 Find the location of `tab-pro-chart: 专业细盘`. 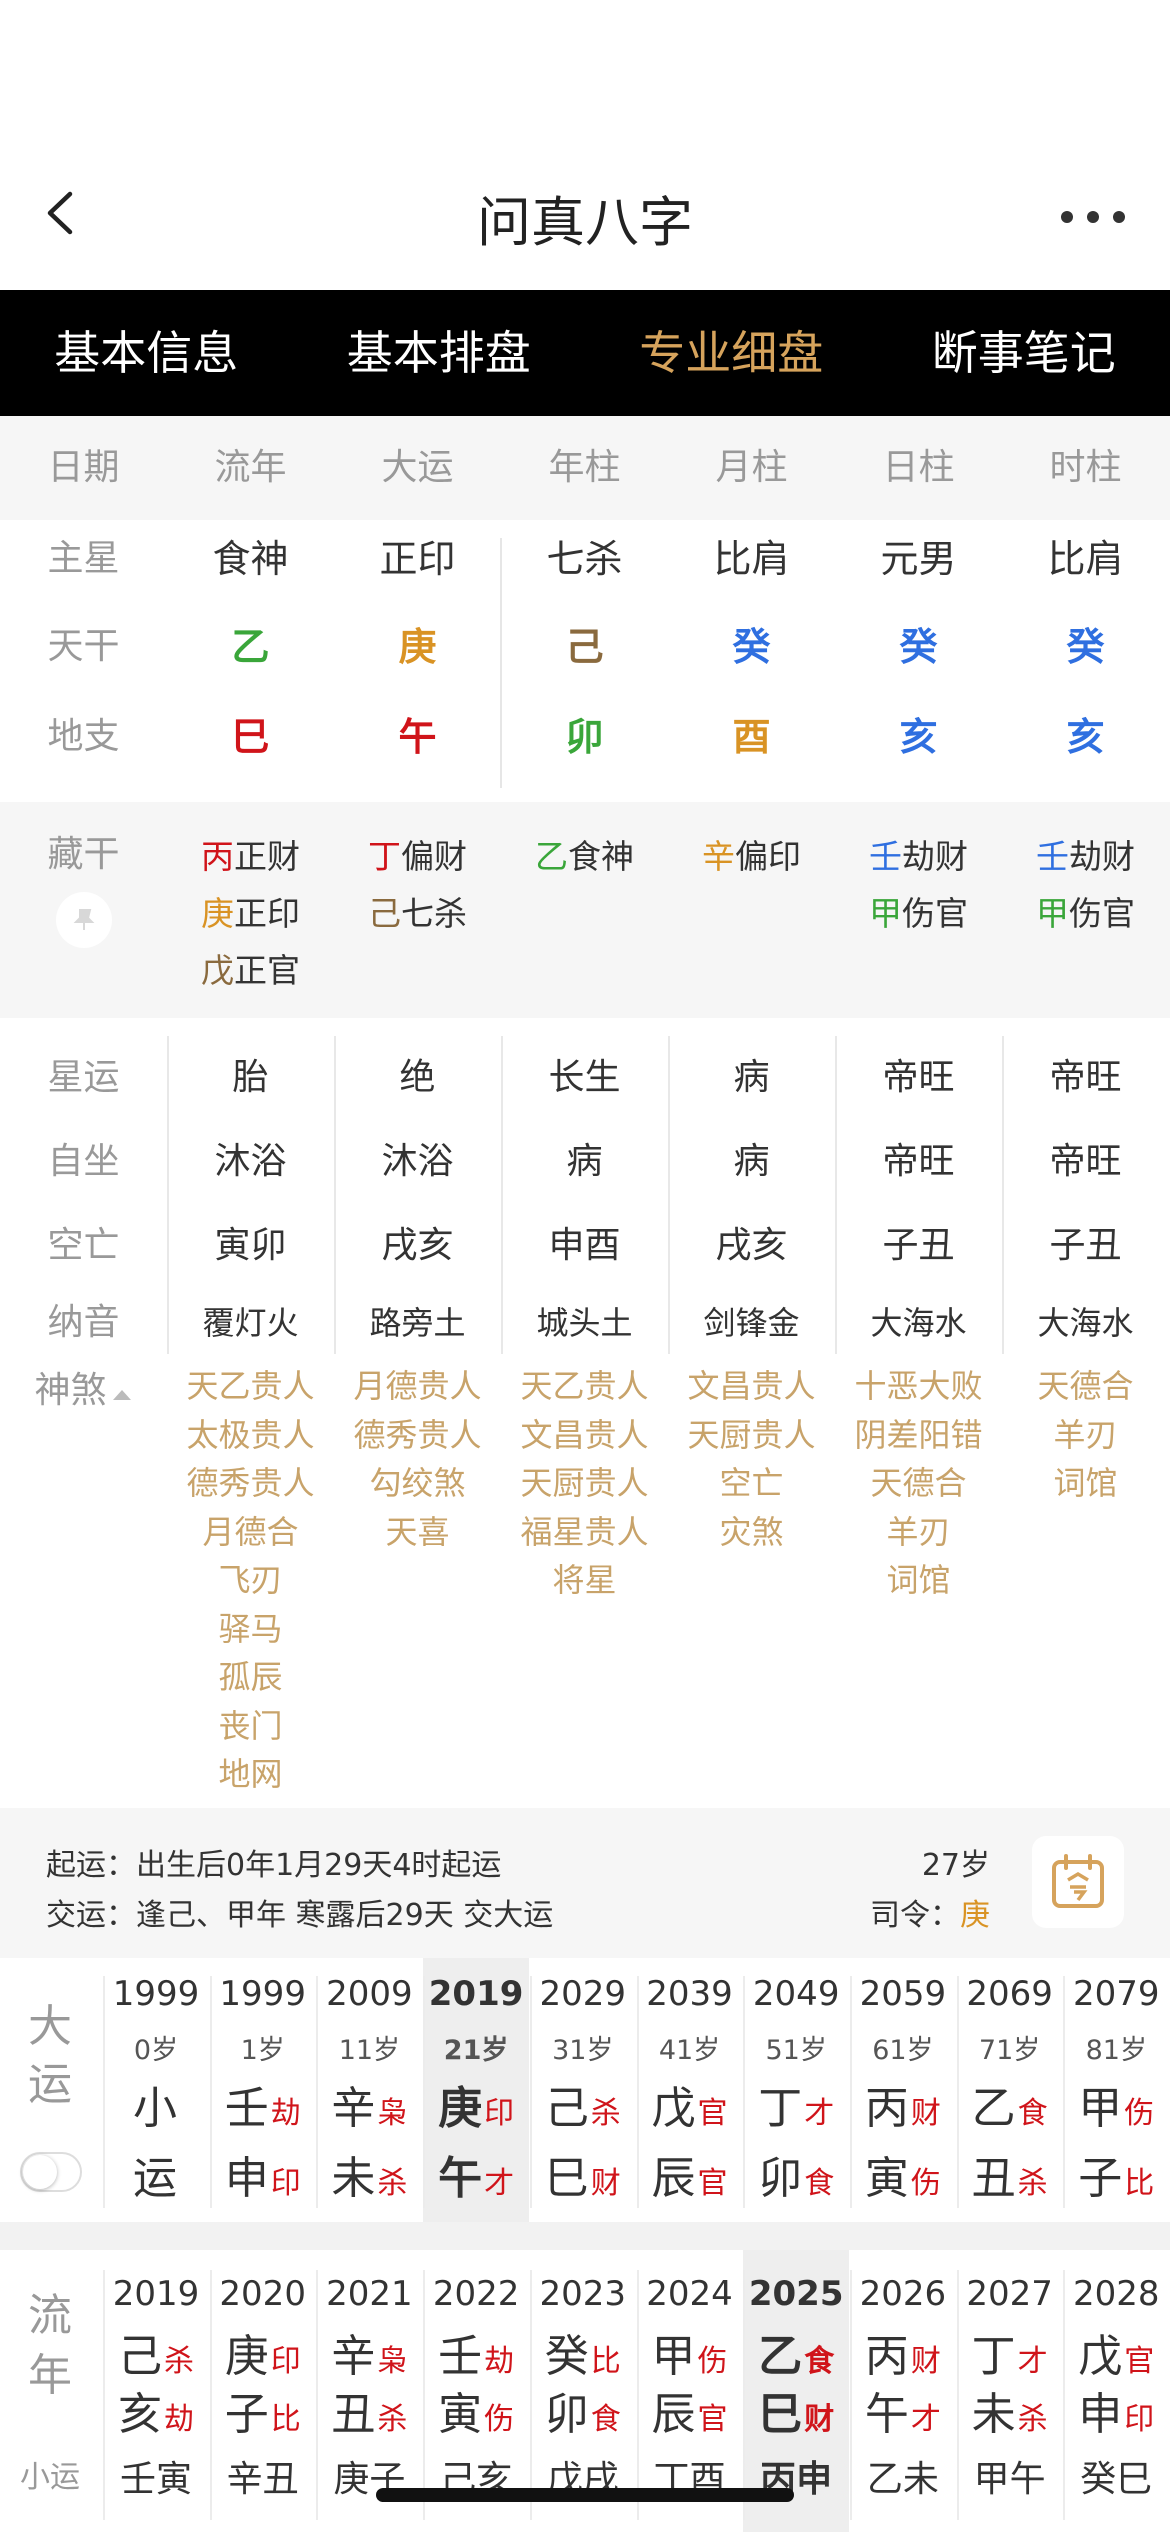

tab-pro-chart: 专业细盘 is located at coordinates (731, 353).